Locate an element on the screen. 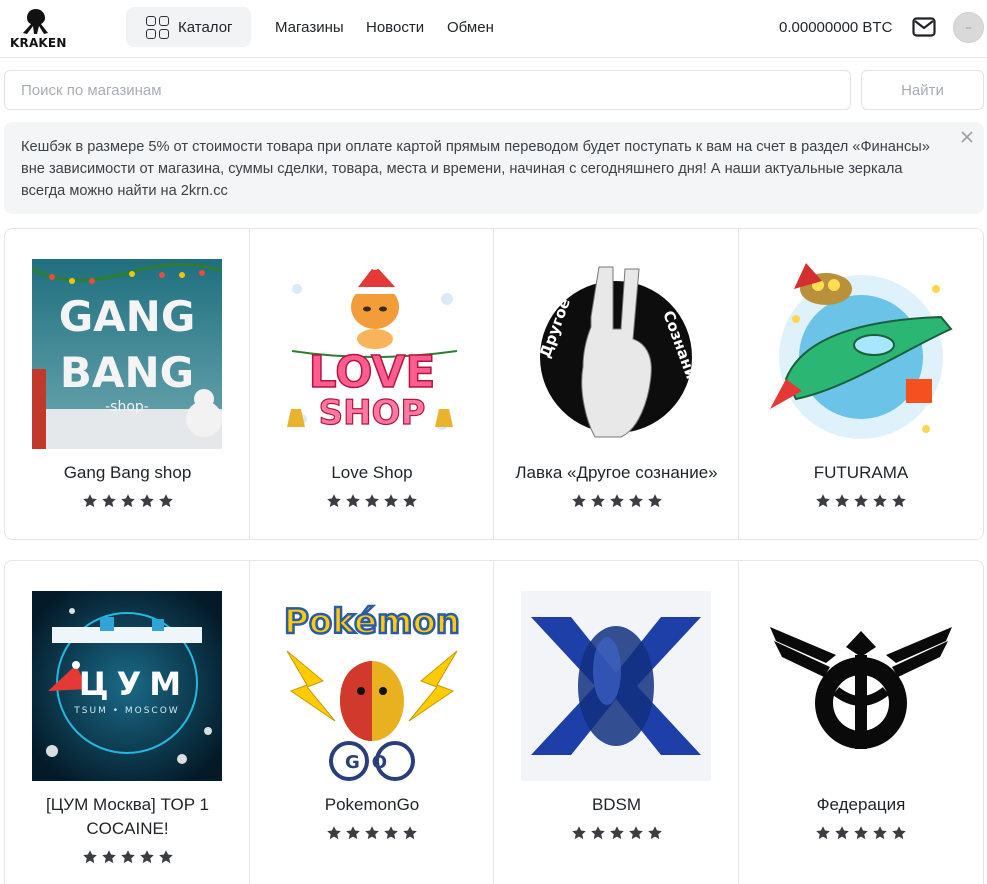  store-logo-tsum: ЦУМ TSUM • MOSCOW is located at coordinates (127, 686).